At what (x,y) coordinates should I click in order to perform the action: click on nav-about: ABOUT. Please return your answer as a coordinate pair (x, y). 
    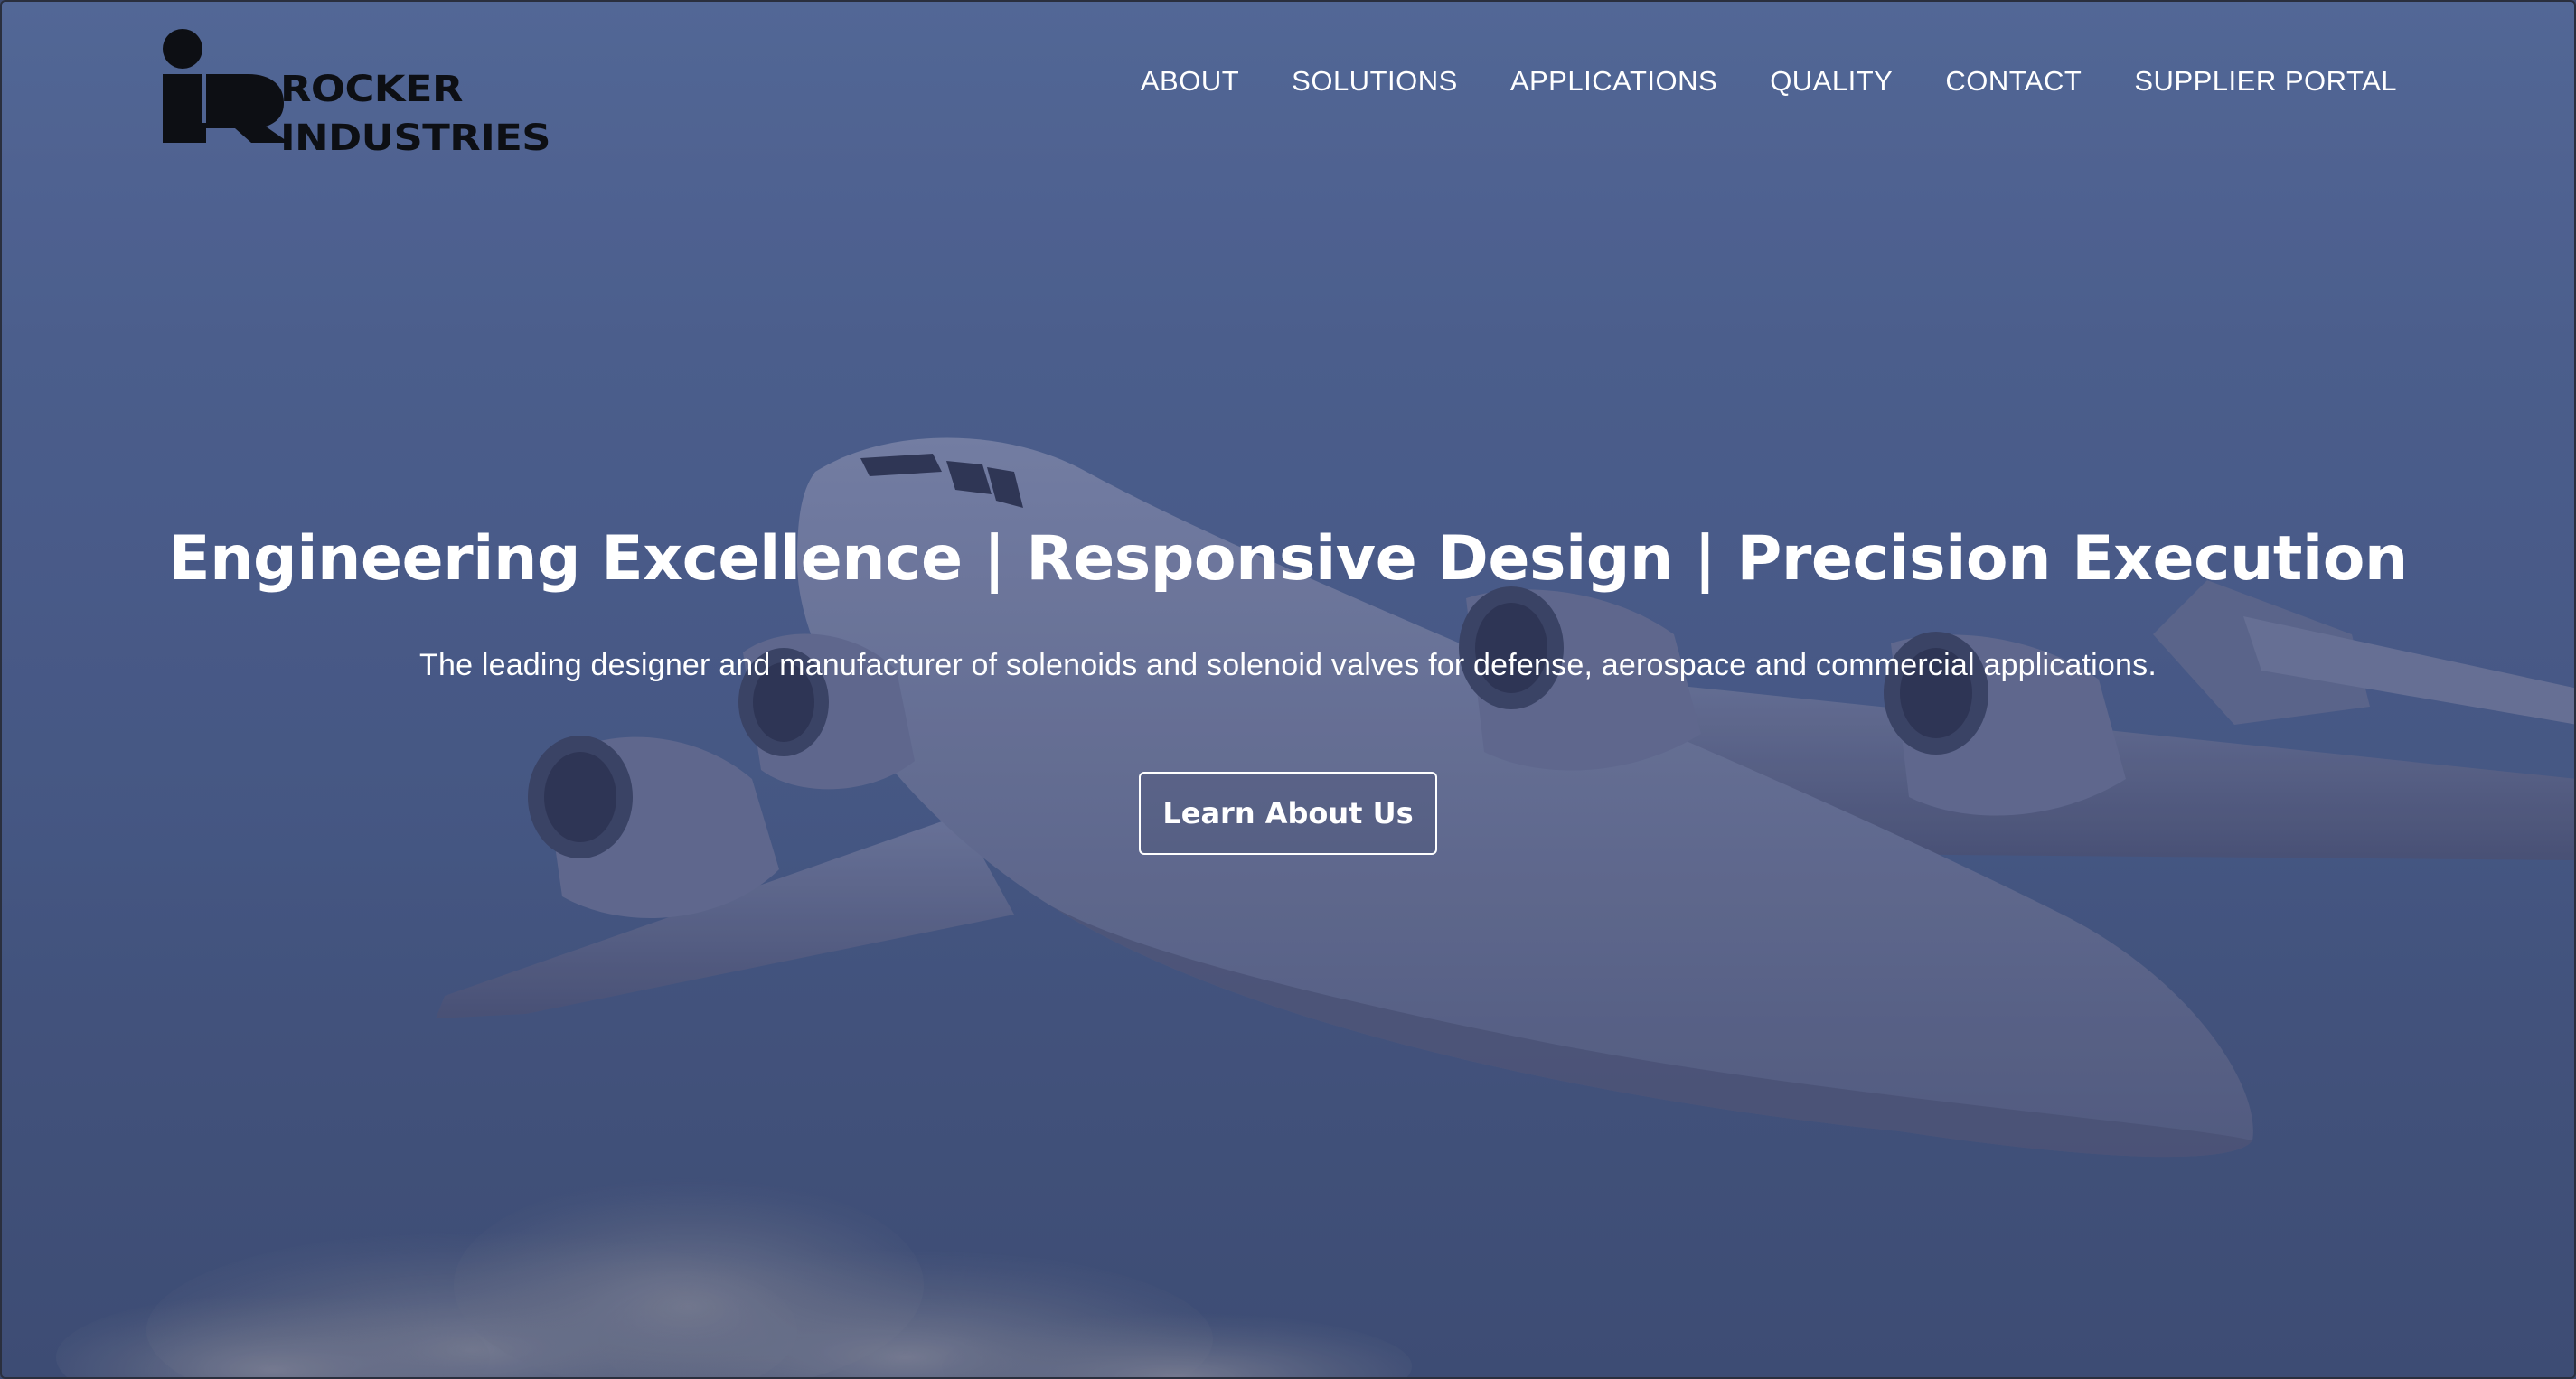
    Looking at the image, I should click on (1190, 81).